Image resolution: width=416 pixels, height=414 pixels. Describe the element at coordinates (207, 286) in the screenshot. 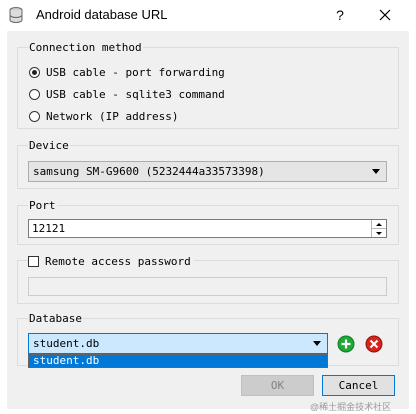

I see `password-field` at that location.